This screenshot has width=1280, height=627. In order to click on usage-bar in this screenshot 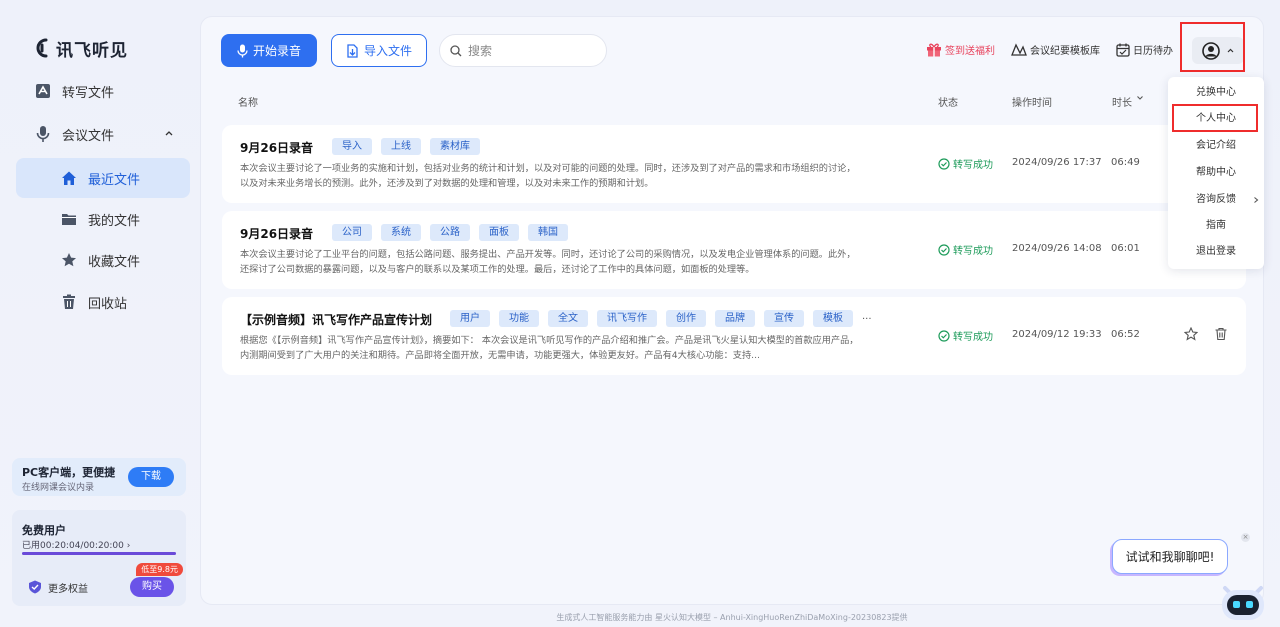, I will do `click(99, 553)`.